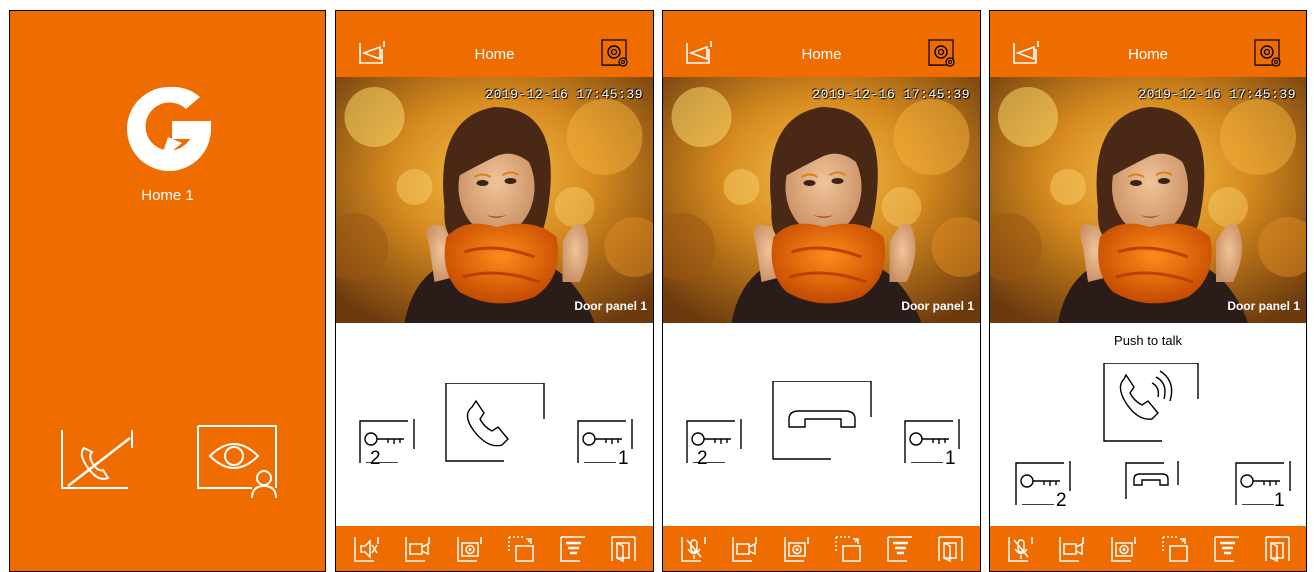 The image size is (1314, 572). What do you see at coordinates (367, 549) in the screenshot?
I see `mute-icon` at bounding box center [367, 549].